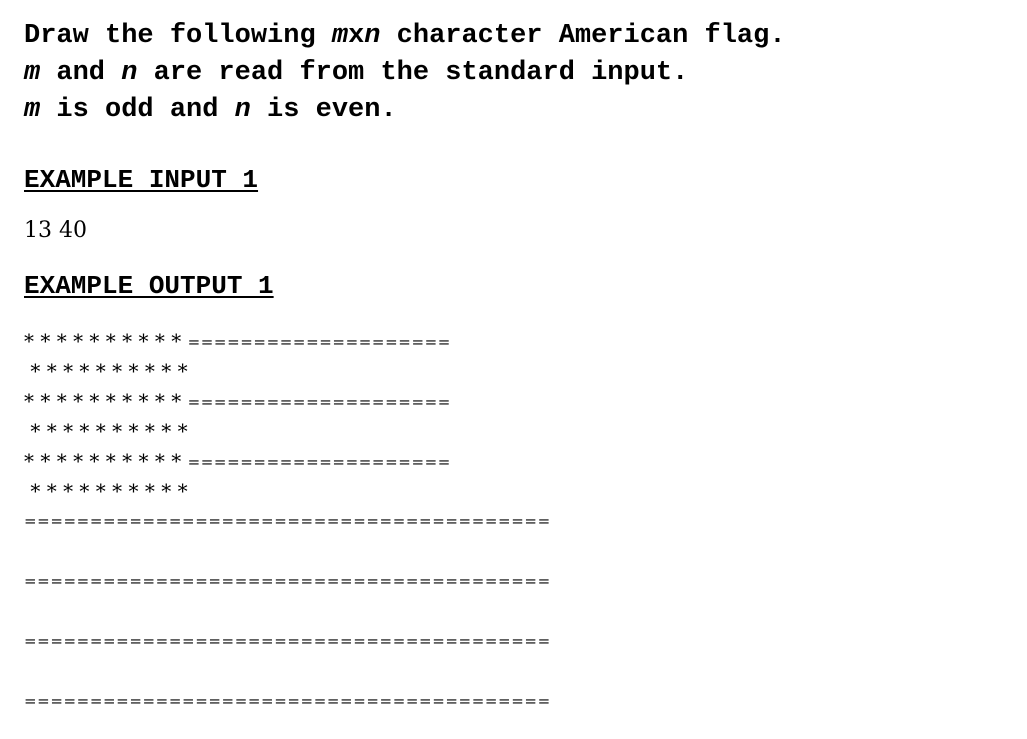  What do you see at coordinates (323, 110) in the screenshot?
I see `text-segment: is even.` at bounding box center [323, 110].